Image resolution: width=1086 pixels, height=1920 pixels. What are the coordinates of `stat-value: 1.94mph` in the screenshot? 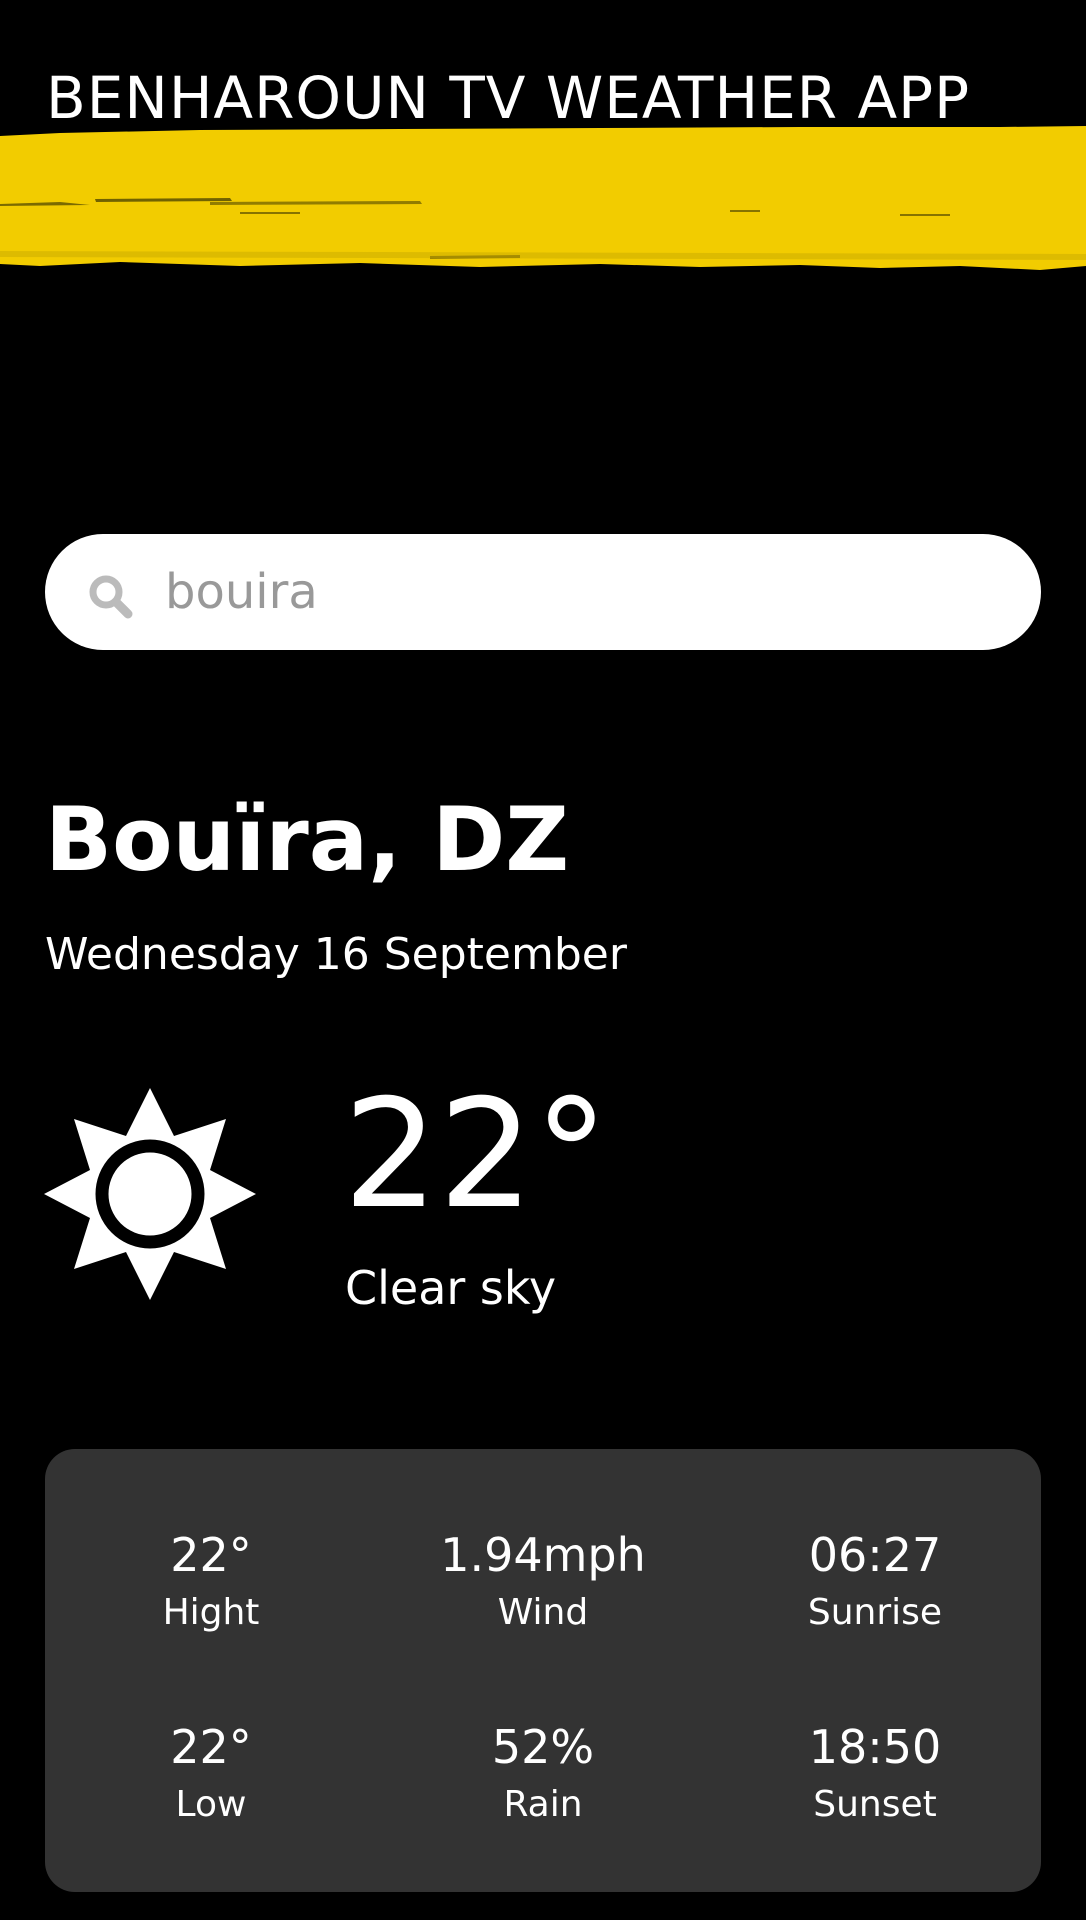 It's located at (543, 1555).